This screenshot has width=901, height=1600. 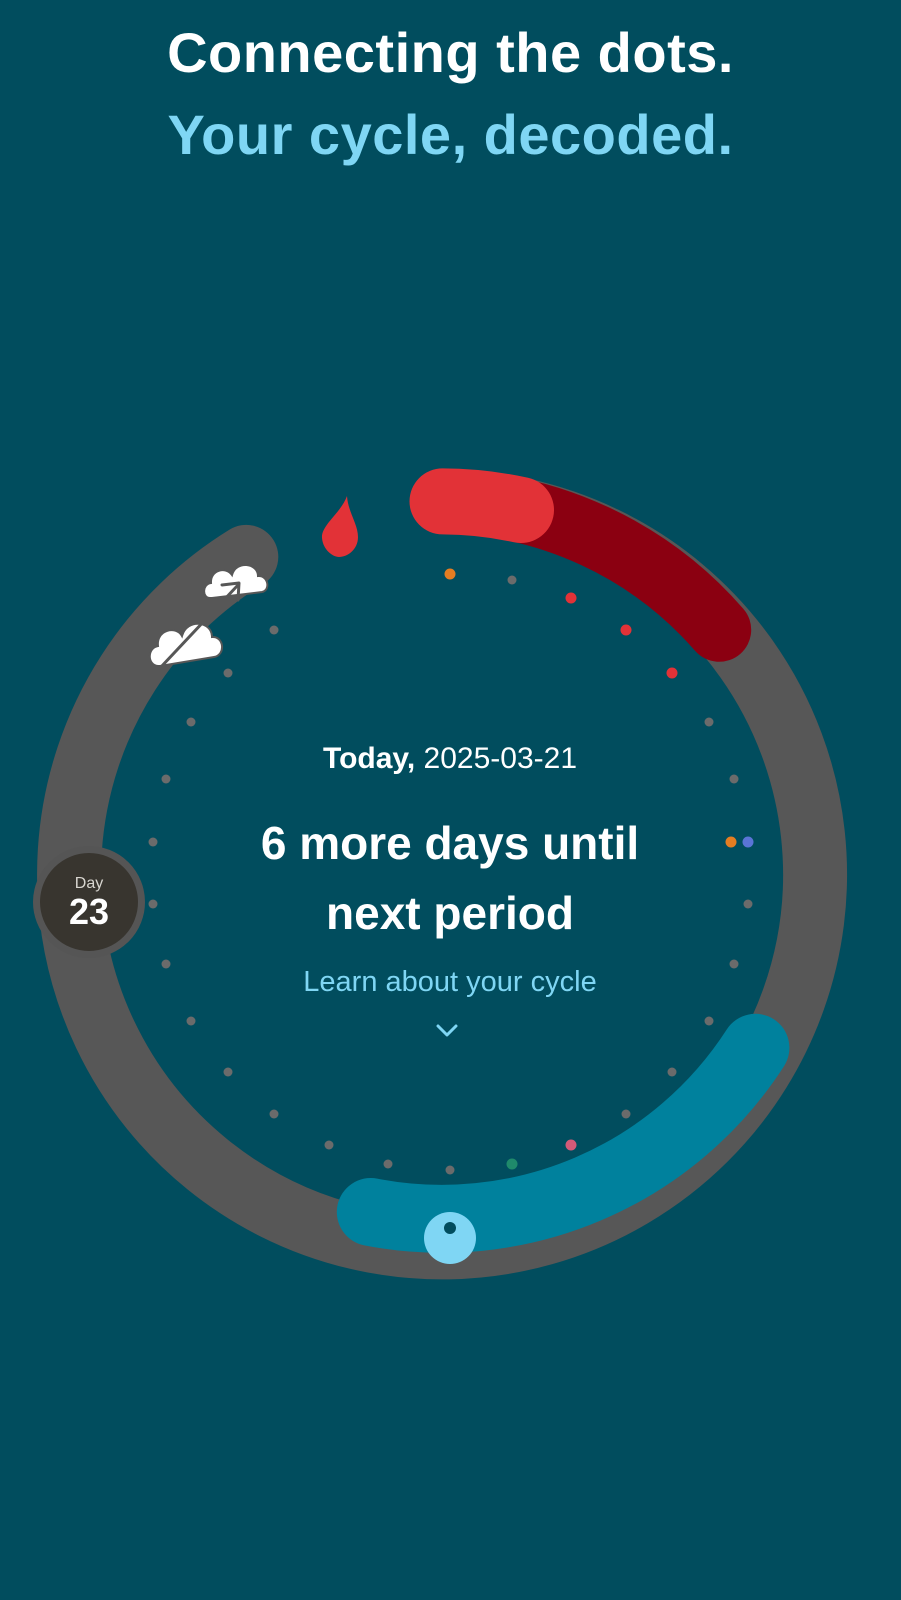 What do you see at coordinates (450, 913) in the screenshot?
I see `days-until-line-2: next period` at bounding box center [450, 913].